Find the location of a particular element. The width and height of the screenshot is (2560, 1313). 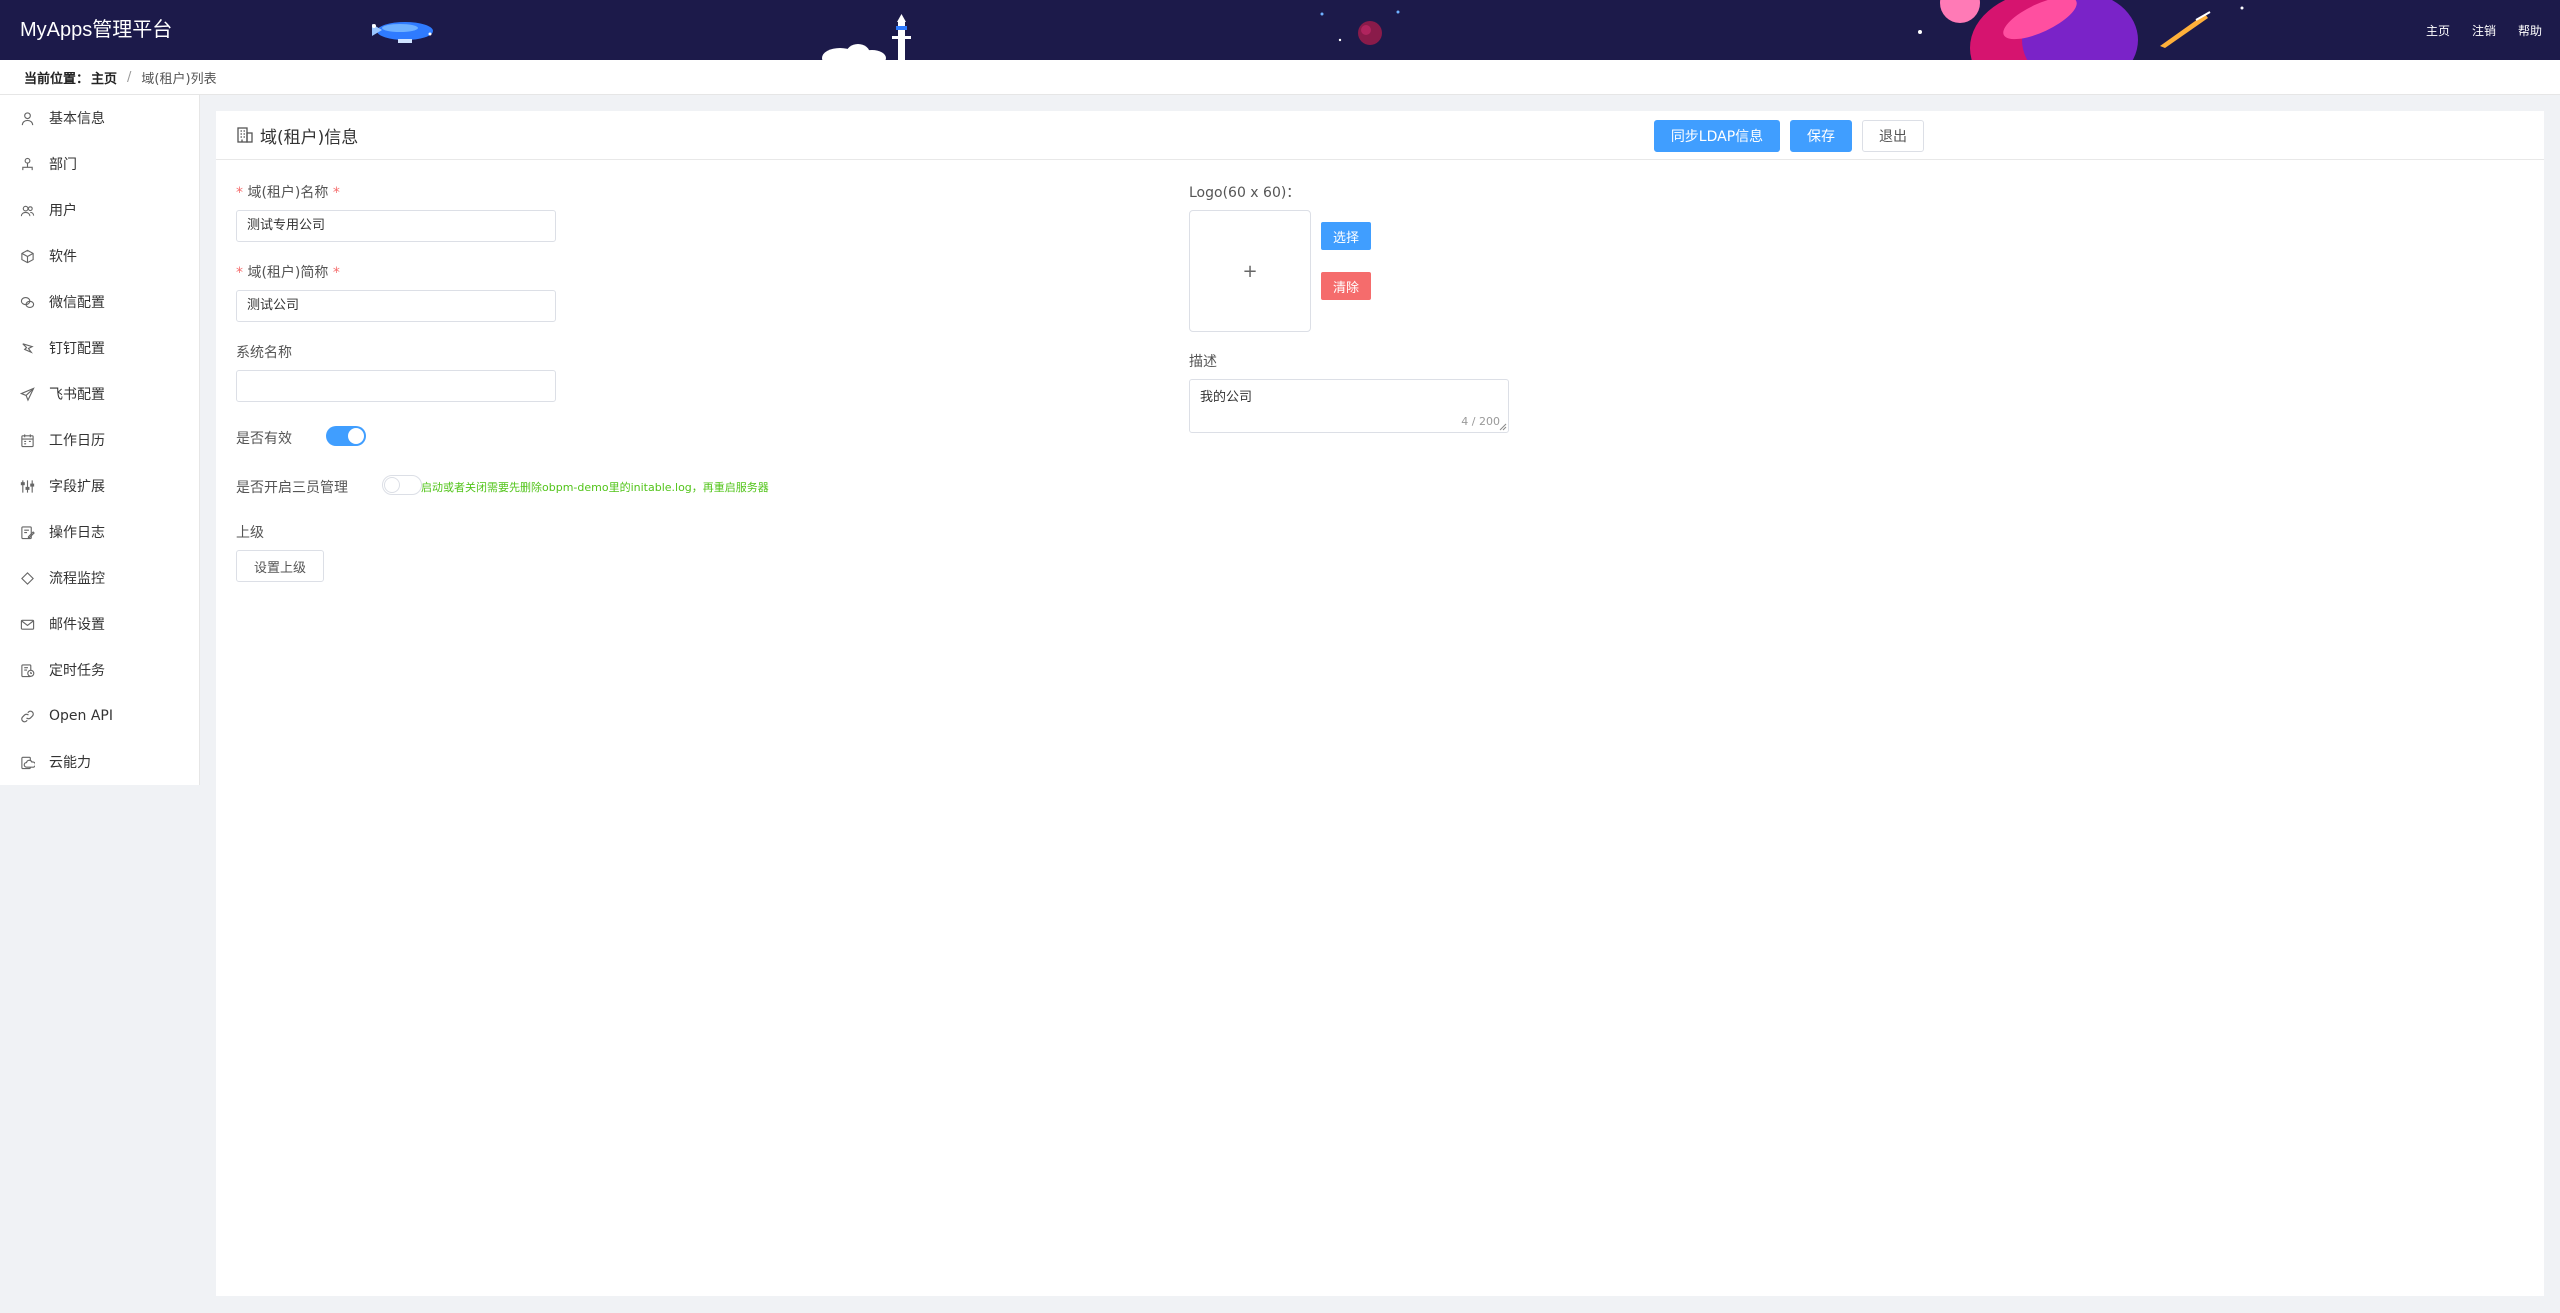

dingtalk-icon is located at coordinates (28, 348).